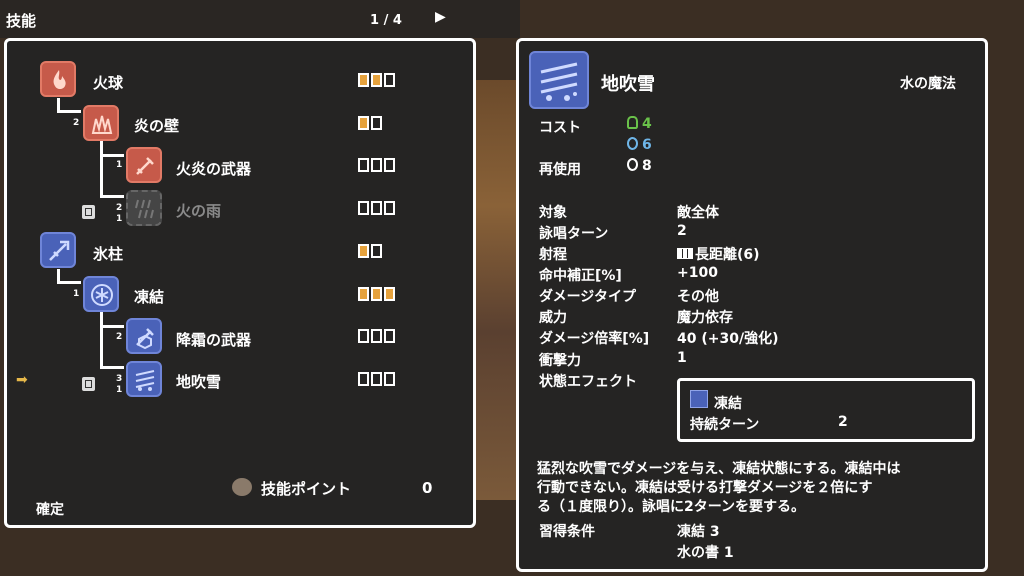 The image size is (1024, 576). I want to click on description-line: 行動できない。凍結は受ける打撃ダメージを２倍にす, so click(705, 488).